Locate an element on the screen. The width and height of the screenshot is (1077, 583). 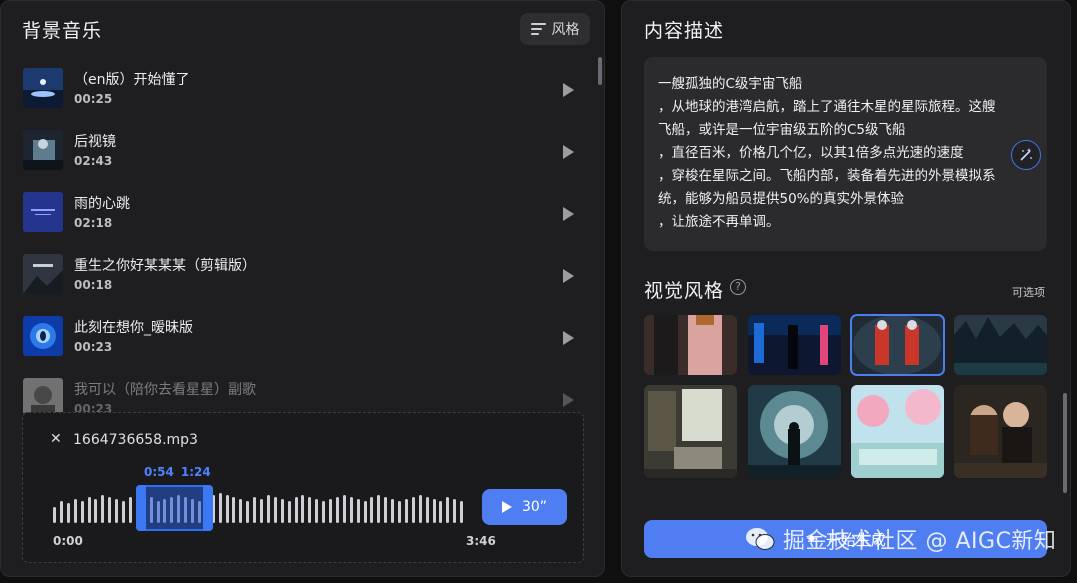
visual-style-tile-selected is located at coordinates (897, 345).